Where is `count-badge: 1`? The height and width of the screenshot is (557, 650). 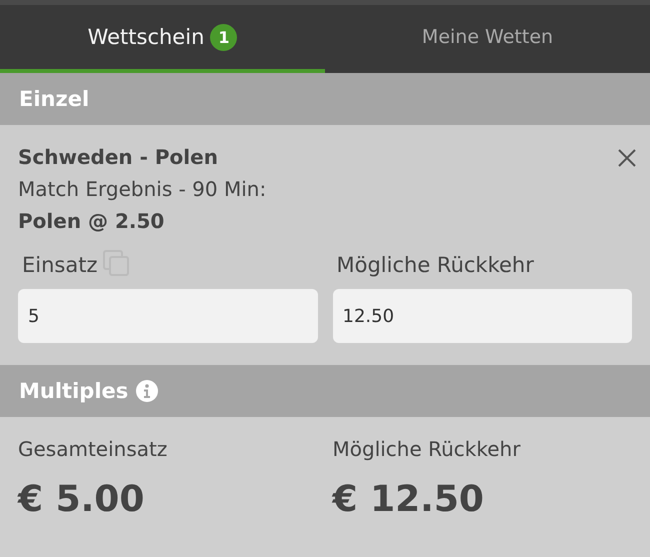
count-badge: 1 is located at coordinates (224, 37).